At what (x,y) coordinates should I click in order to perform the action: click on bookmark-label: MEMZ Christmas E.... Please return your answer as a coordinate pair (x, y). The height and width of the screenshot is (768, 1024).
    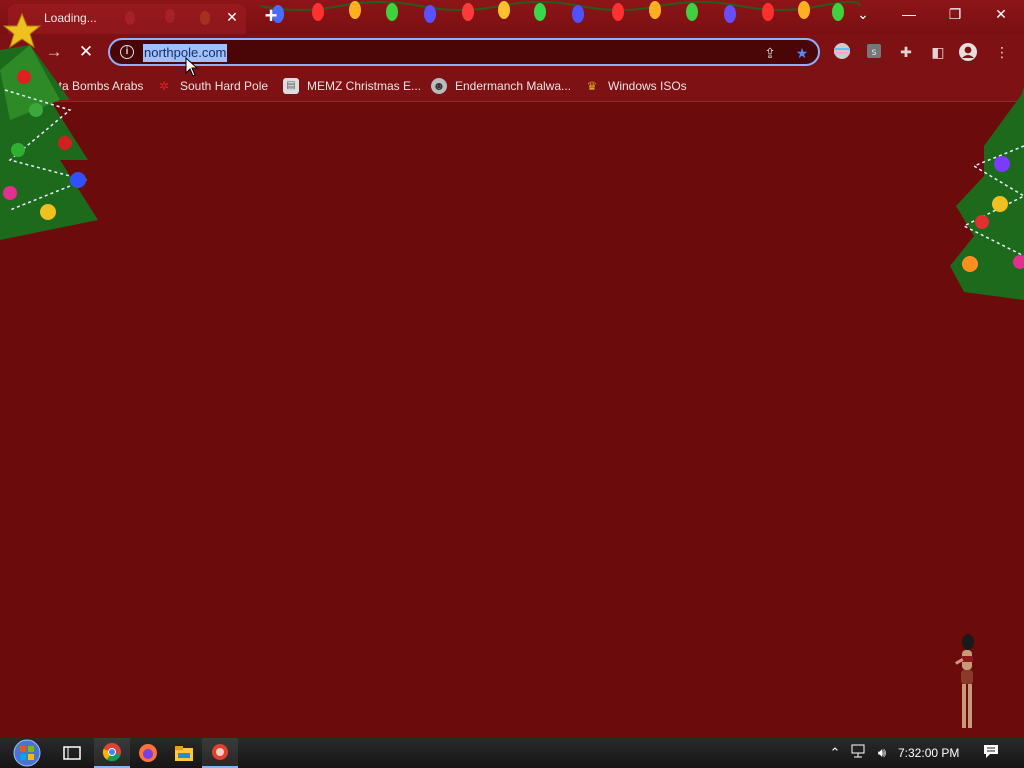
    Looking at the image, I should click on (364, 86).